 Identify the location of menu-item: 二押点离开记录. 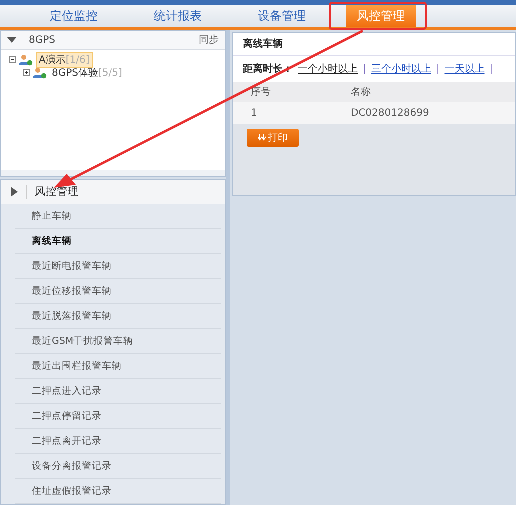
(118, 441).